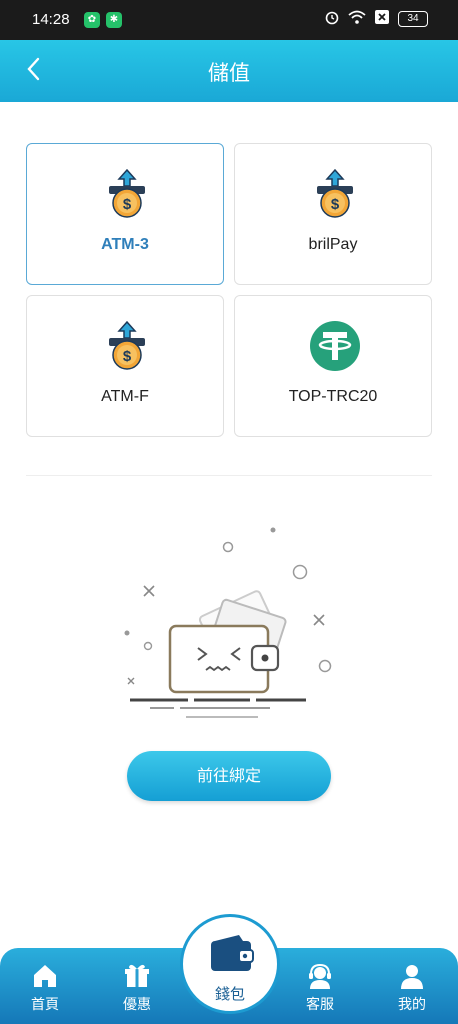 The width and height of the screenshot is (458, 1024). I want to click on method-card-brilpay: $ brilPay, so click(333, 214).